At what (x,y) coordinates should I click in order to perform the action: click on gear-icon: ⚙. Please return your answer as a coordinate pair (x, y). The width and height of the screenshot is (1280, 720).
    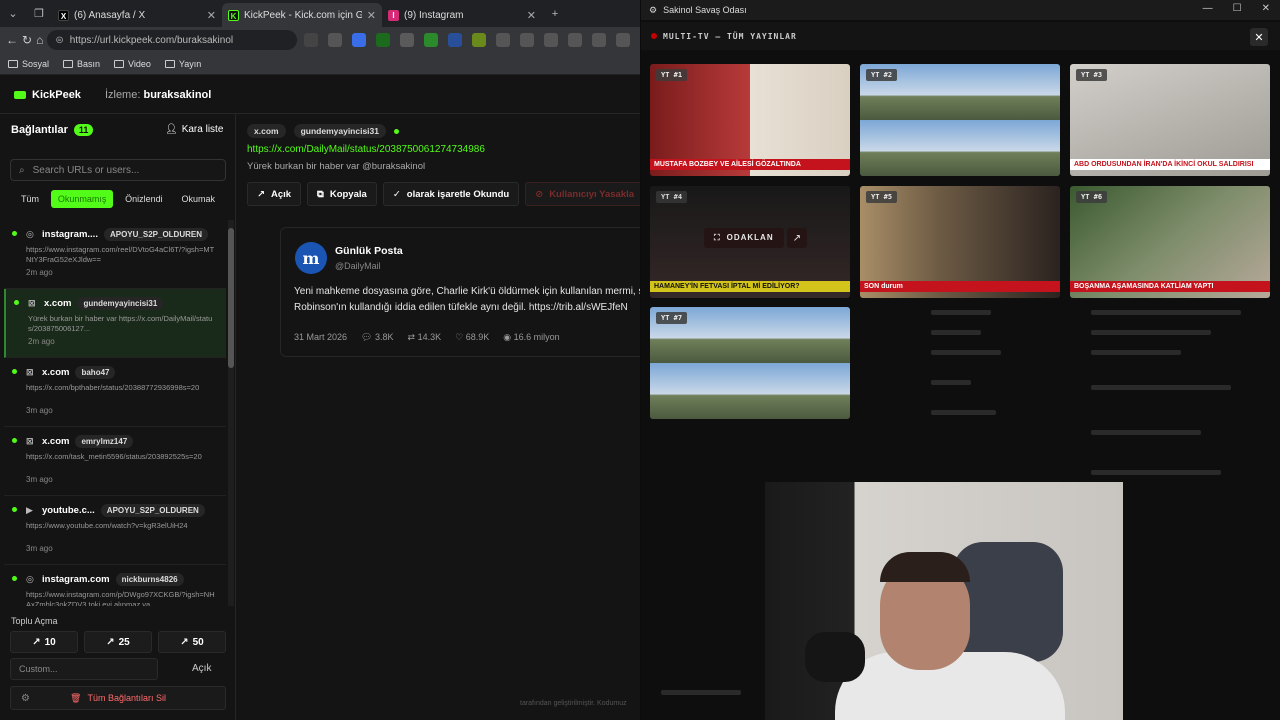
    Looking at the image, I should click on (25, 698).